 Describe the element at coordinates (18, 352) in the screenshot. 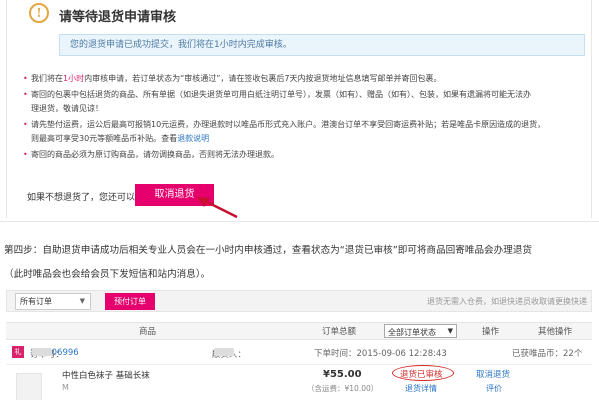

I see `gift-icon: 礼` at that location.